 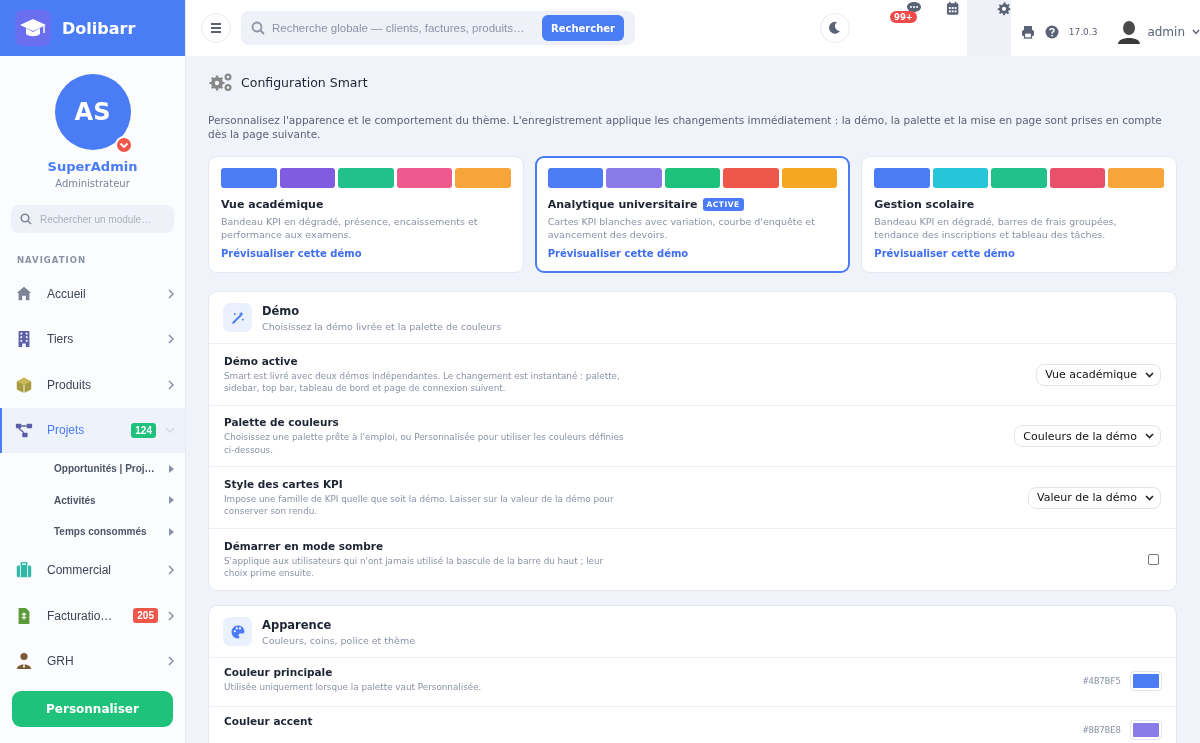 I want to click on dropdown: Valeur de la démo, so click(x=1094, y=497).